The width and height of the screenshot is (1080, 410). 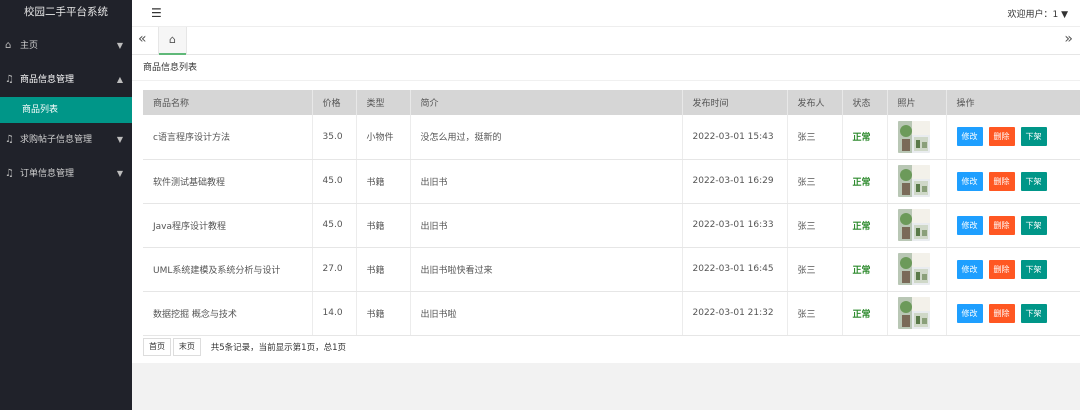 What do you see at coordinates (606, 41) in the screenshot?
I see `tab-bar: « ⌂ »` at bounding box center [606, 41].